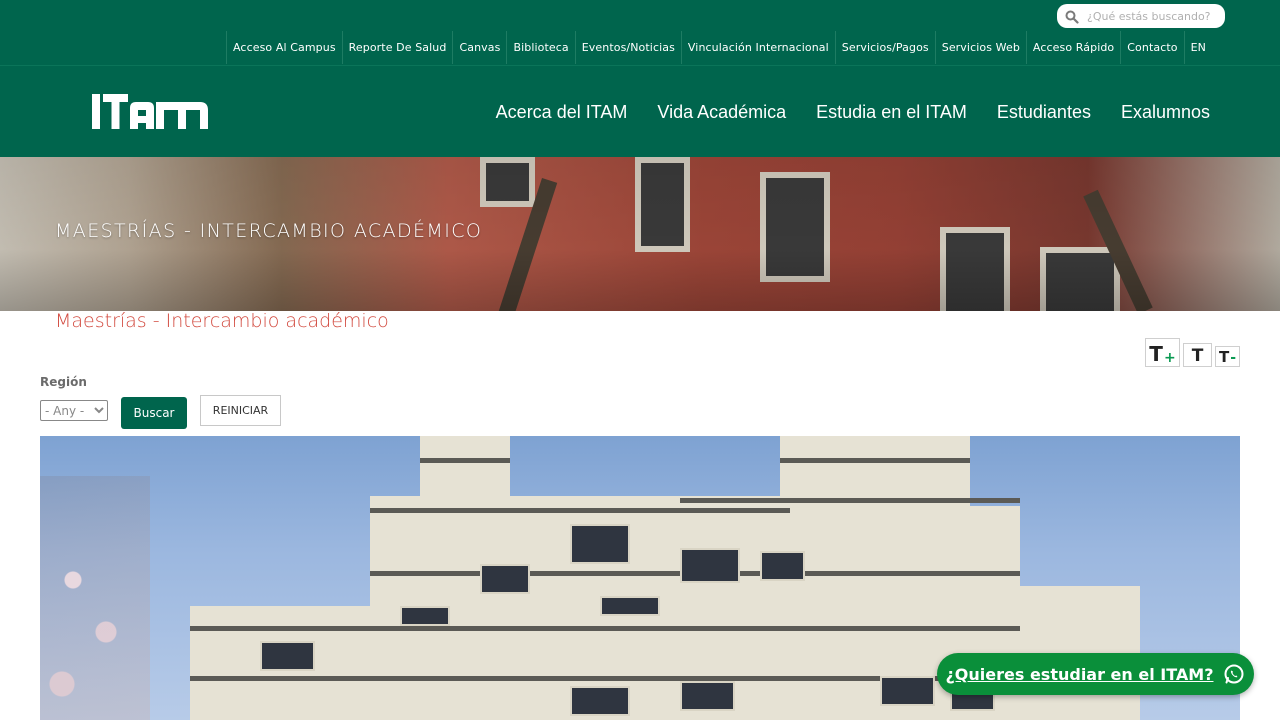 The image size is (1280, 720). I want to click on nav-exalumnos: Exalumnos, so click(1165, 112).